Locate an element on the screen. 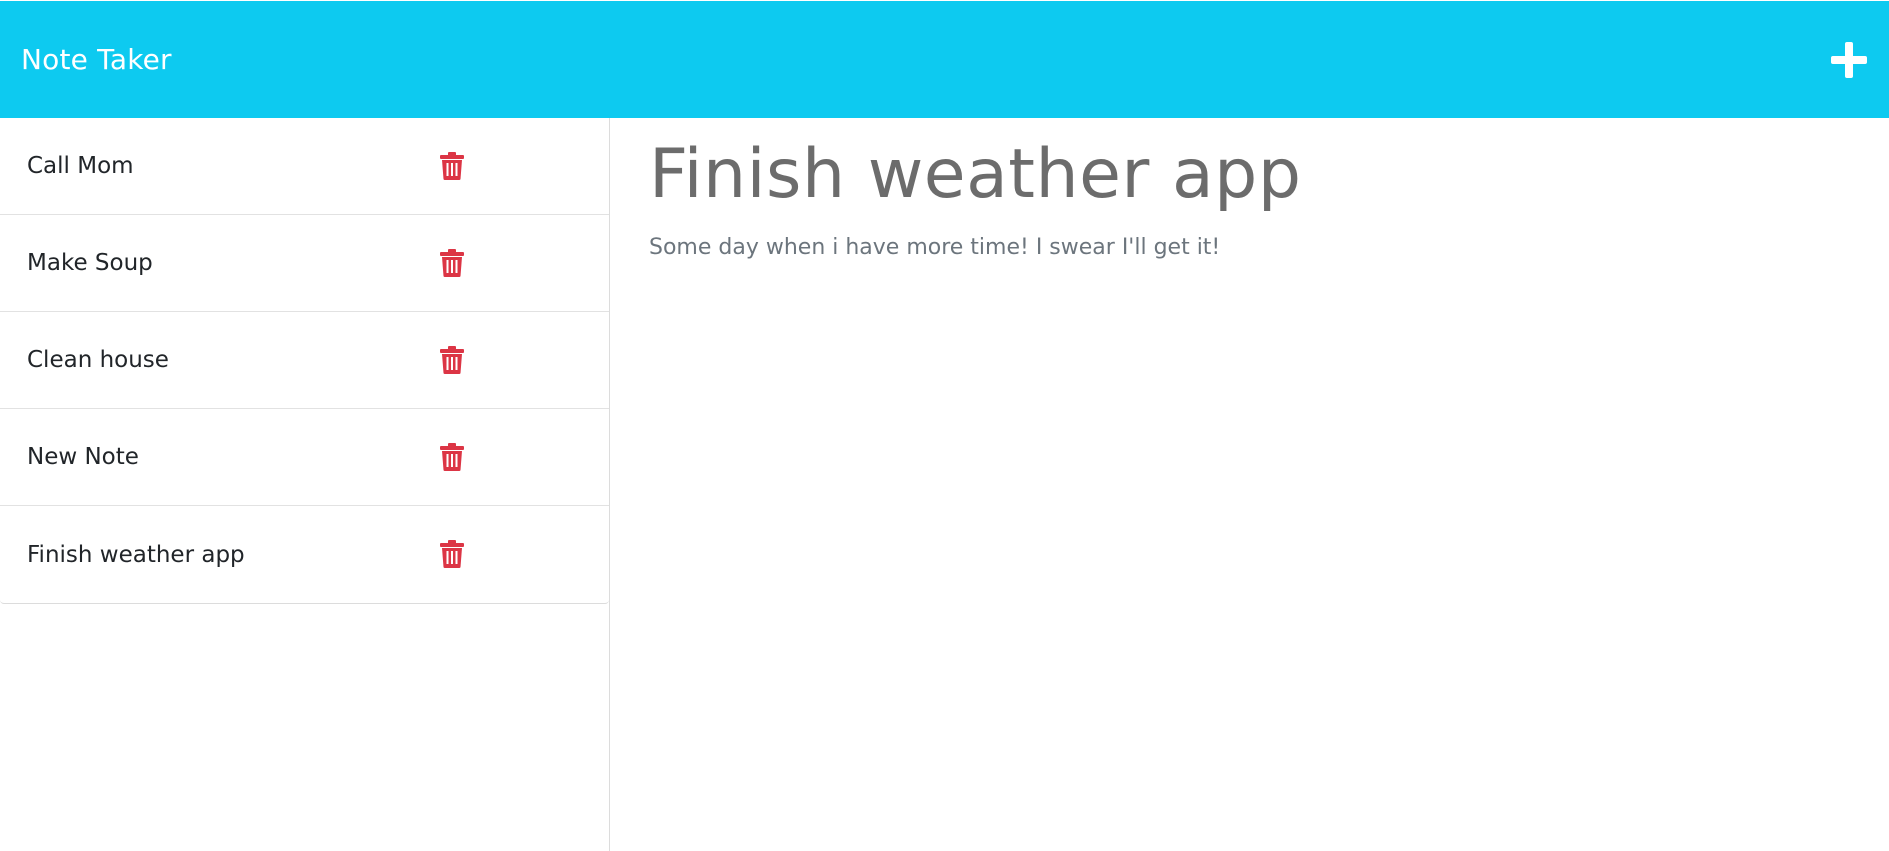 The height and width of the screenshot is (851, 1889). note-list-title: Make Soup is located at coordinates (90, 263).